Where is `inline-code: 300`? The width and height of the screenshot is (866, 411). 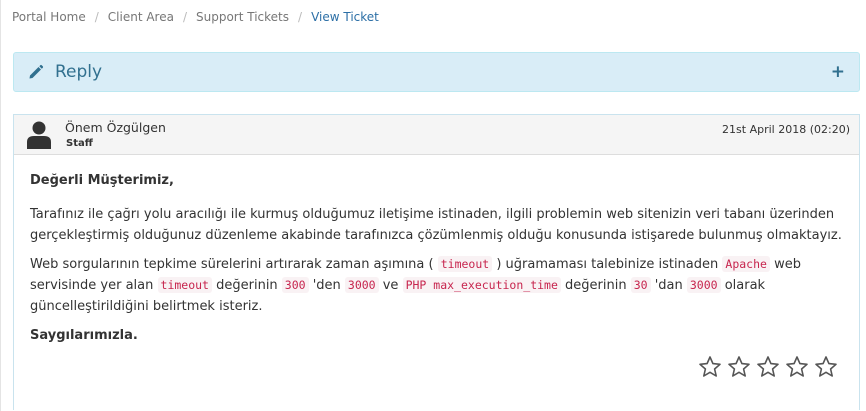 inline-code: 300 is located at coordinates (295, 285).